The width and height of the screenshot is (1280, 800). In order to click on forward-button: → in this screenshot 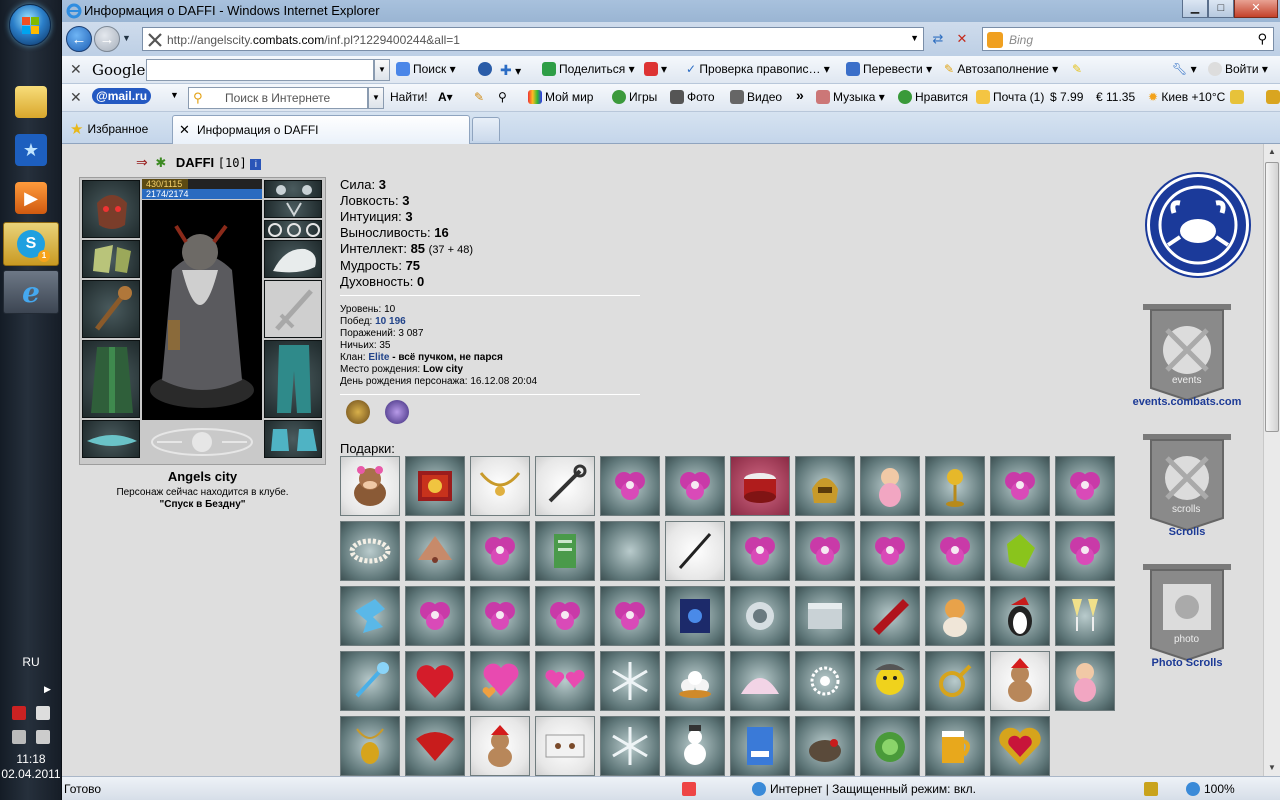, I will do `click(107, 39)`.